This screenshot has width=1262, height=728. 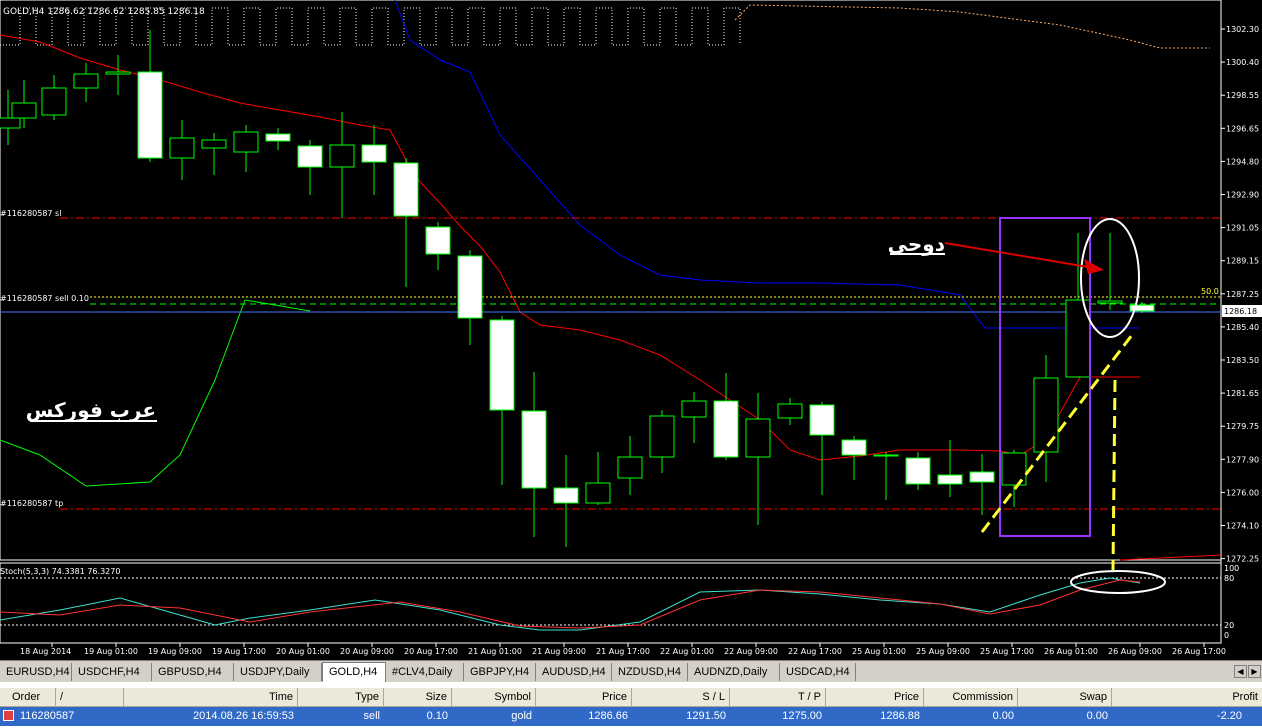 I want to click on cell-price: 1286.66, so click(x=608, y=716).